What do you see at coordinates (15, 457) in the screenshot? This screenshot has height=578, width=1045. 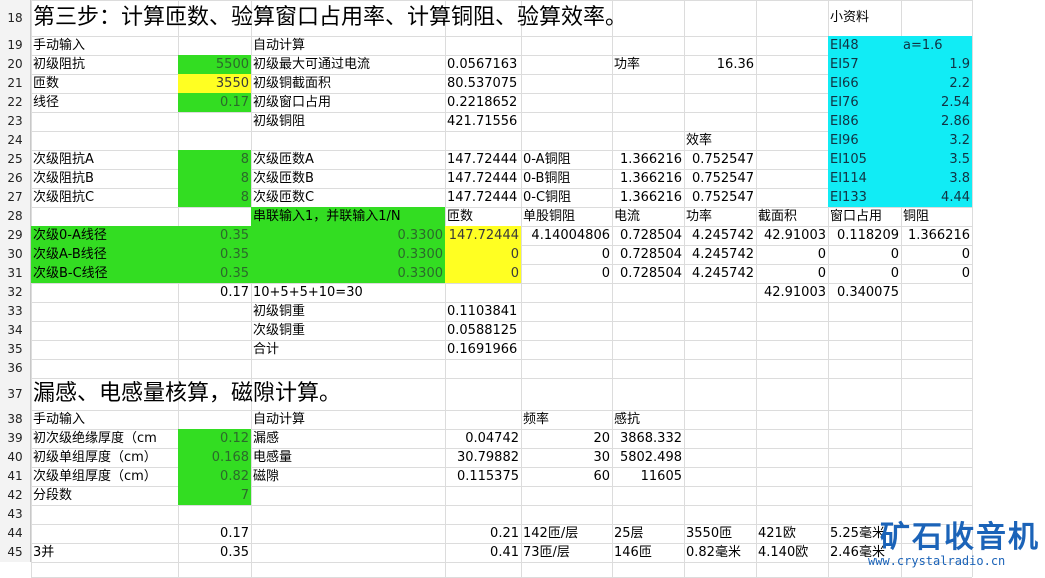 I see `row-header: 40` at bounding box center [15, 457].